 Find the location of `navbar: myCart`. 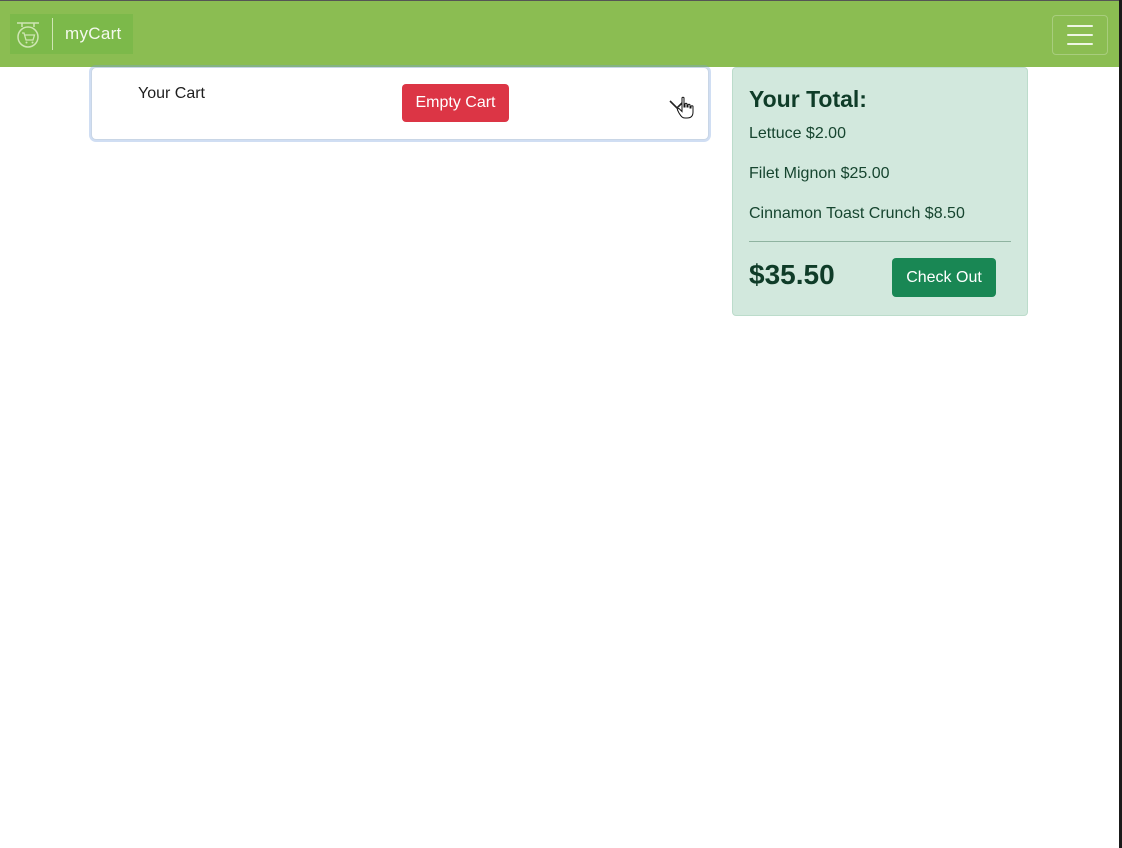

navbar: myCart is located at coordinates (559, 34).